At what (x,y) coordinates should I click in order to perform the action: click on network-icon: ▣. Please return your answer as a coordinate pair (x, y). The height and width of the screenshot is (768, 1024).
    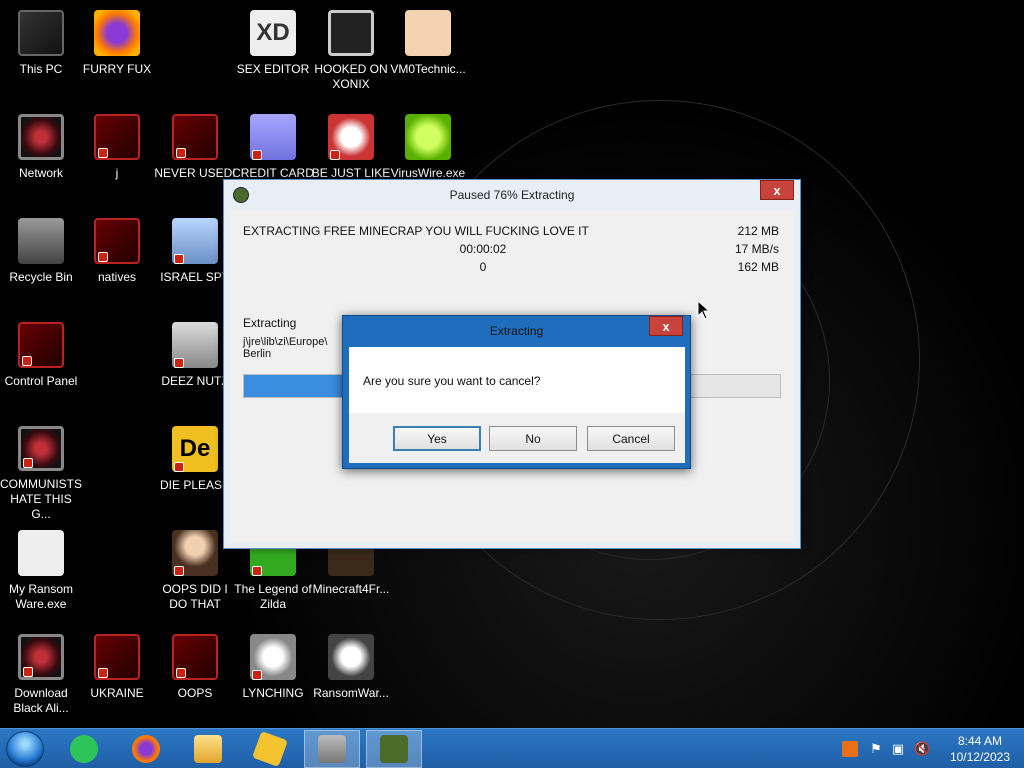
    Looking at the image, I should click on (898, 749).